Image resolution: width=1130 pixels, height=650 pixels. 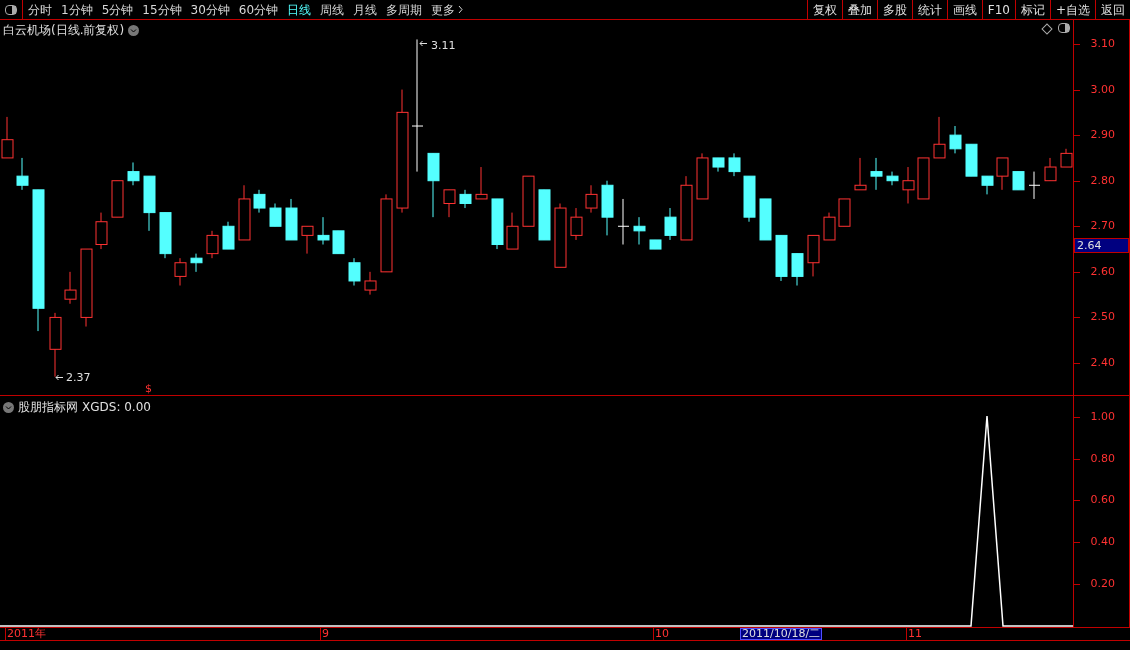 I want to click on toolbar-button: 标记, so click(x=1032, y=9).